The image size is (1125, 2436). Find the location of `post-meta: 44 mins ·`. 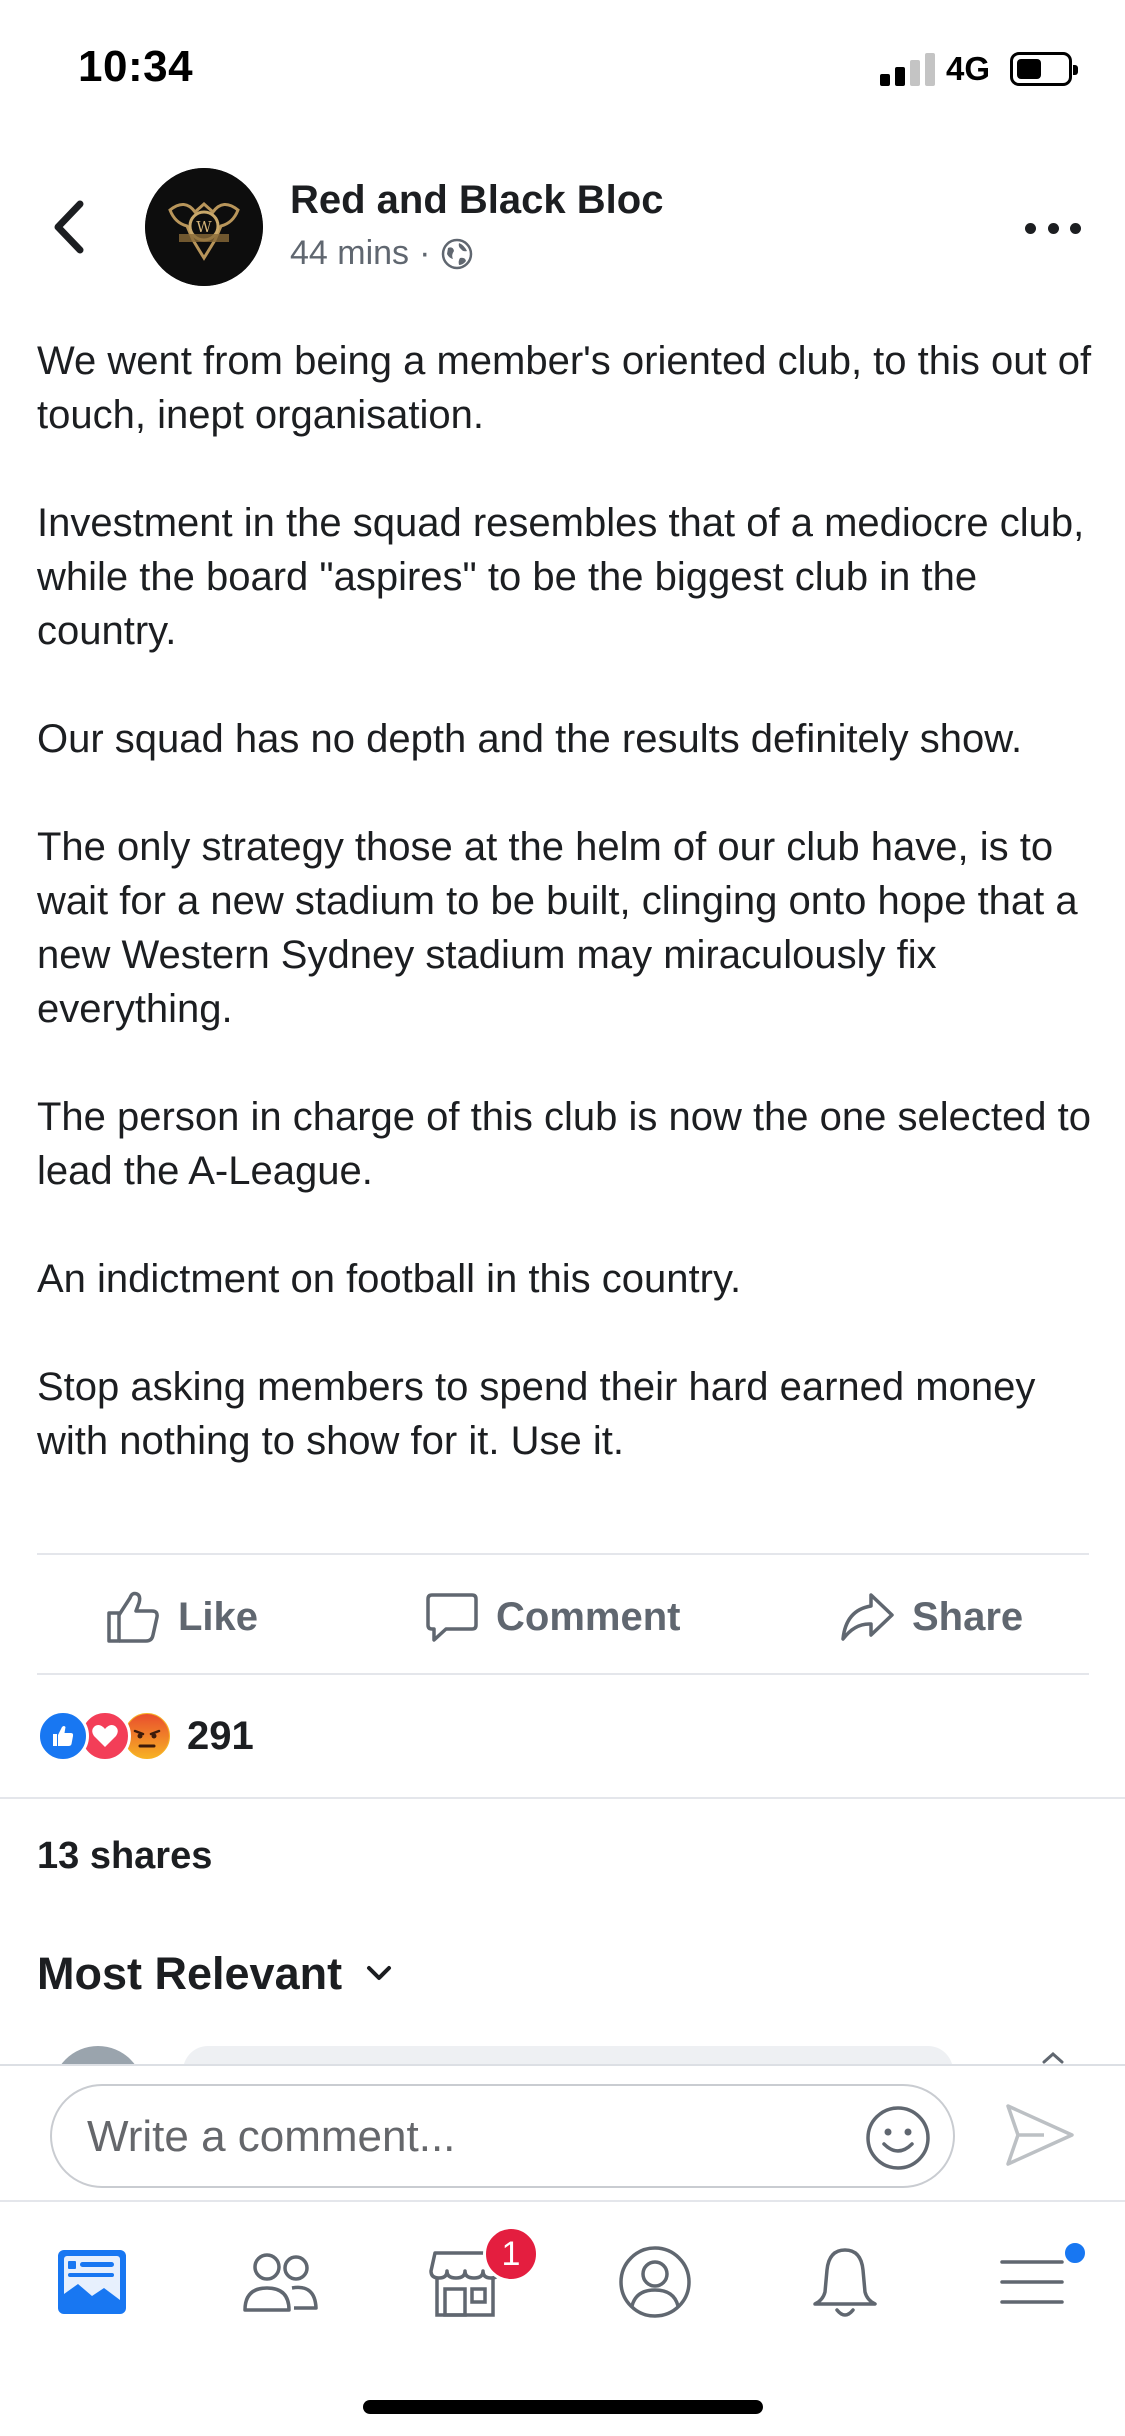

post-meta: 44 mins · is located at coordinates (382, 253).